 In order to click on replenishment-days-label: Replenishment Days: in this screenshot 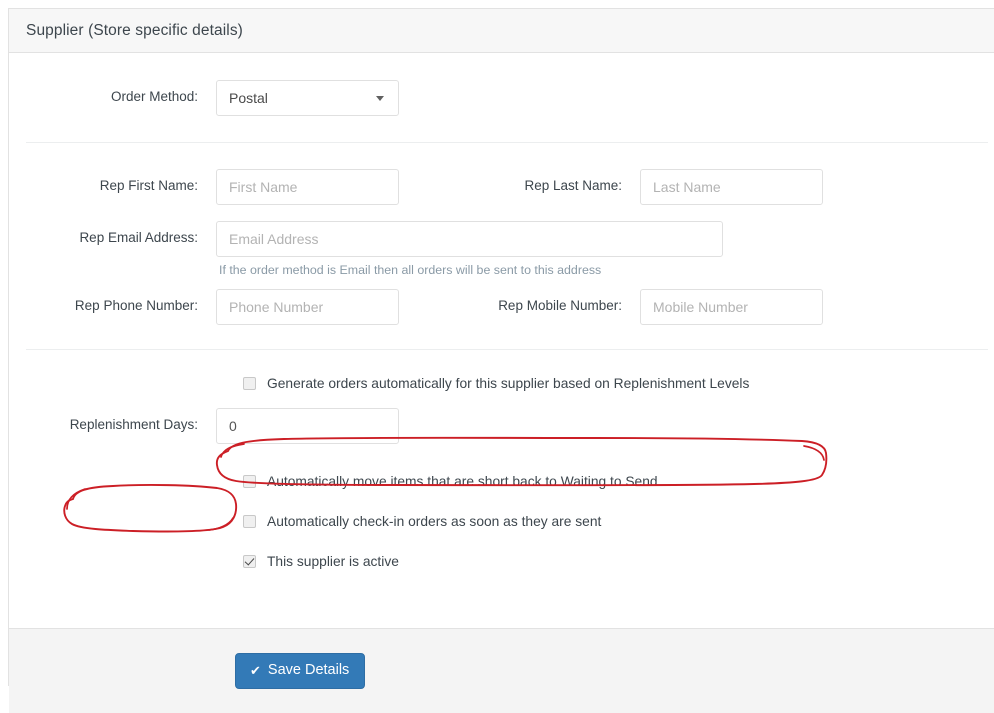, I will do `click(133, 424)`.